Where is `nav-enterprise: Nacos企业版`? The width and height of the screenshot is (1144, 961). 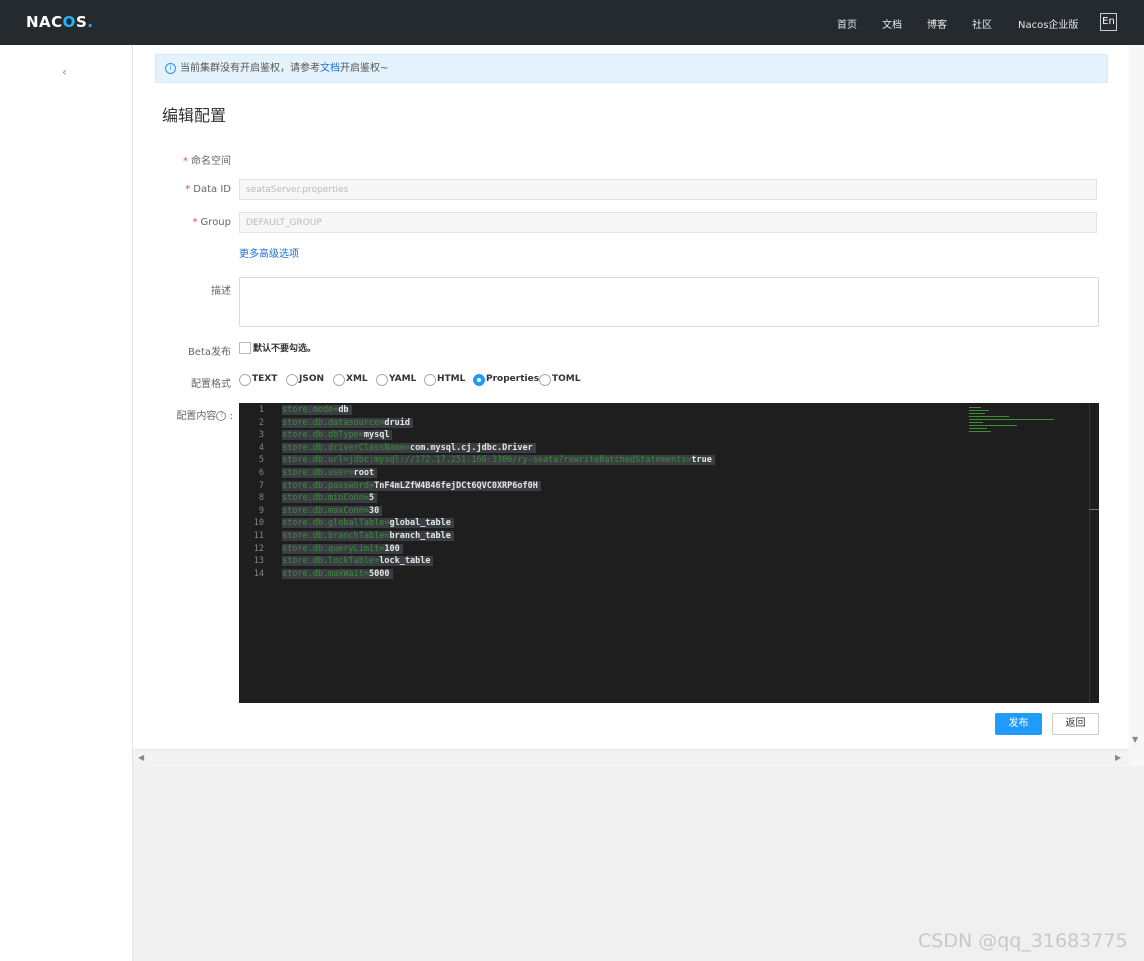 nav-enterprise: Nacos企业版 is located at coordinates (1048, 23).